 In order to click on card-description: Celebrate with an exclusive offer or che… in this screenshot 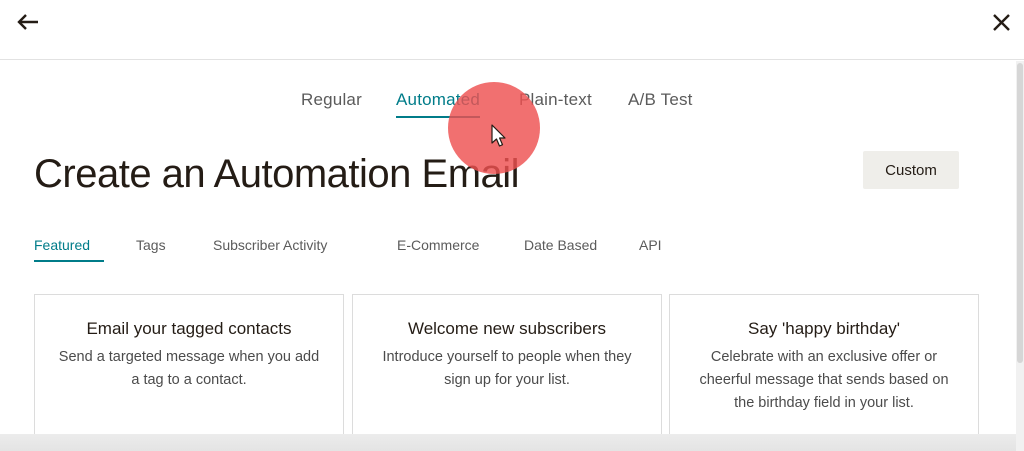, I will do `click(824, 380)`.